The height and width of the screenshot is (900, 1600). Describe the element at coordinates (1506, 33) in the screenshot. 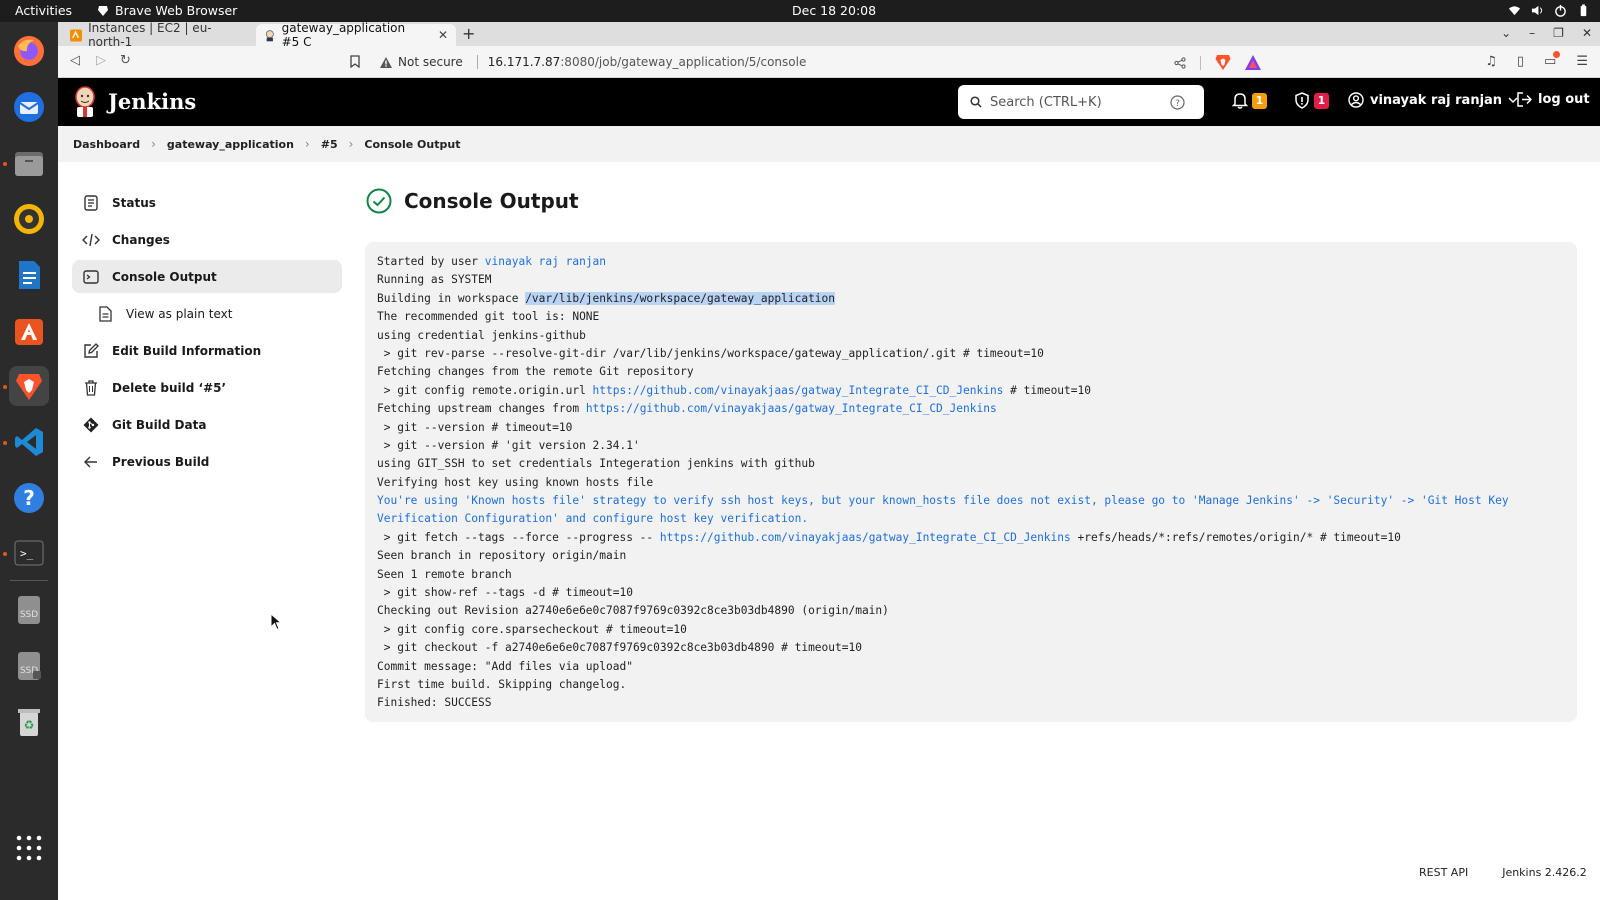

I see `tab-search-icon: ⌄` at that location.